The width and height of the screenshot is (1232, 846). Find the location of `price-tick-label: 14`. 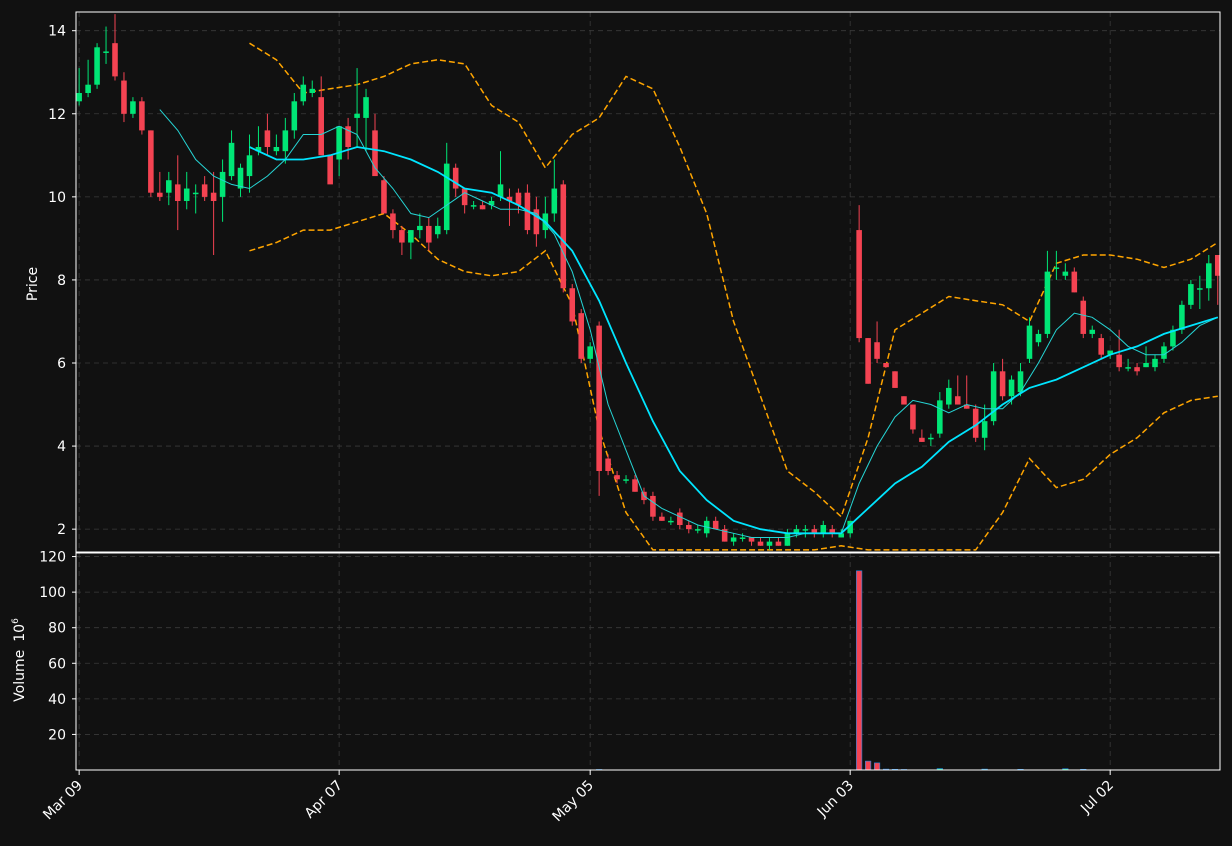

price-tick-label: 14 is located at coordinates (57, 32).